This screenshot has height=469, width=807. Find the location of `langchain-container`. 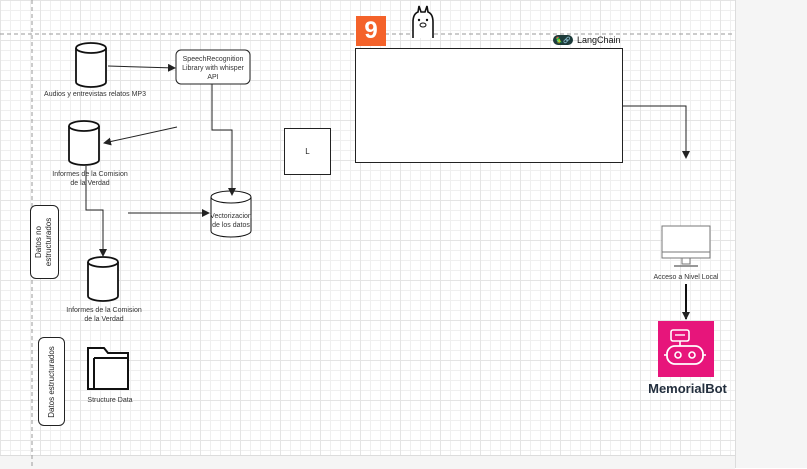

langchain-container is located at coordinates (489, 105).